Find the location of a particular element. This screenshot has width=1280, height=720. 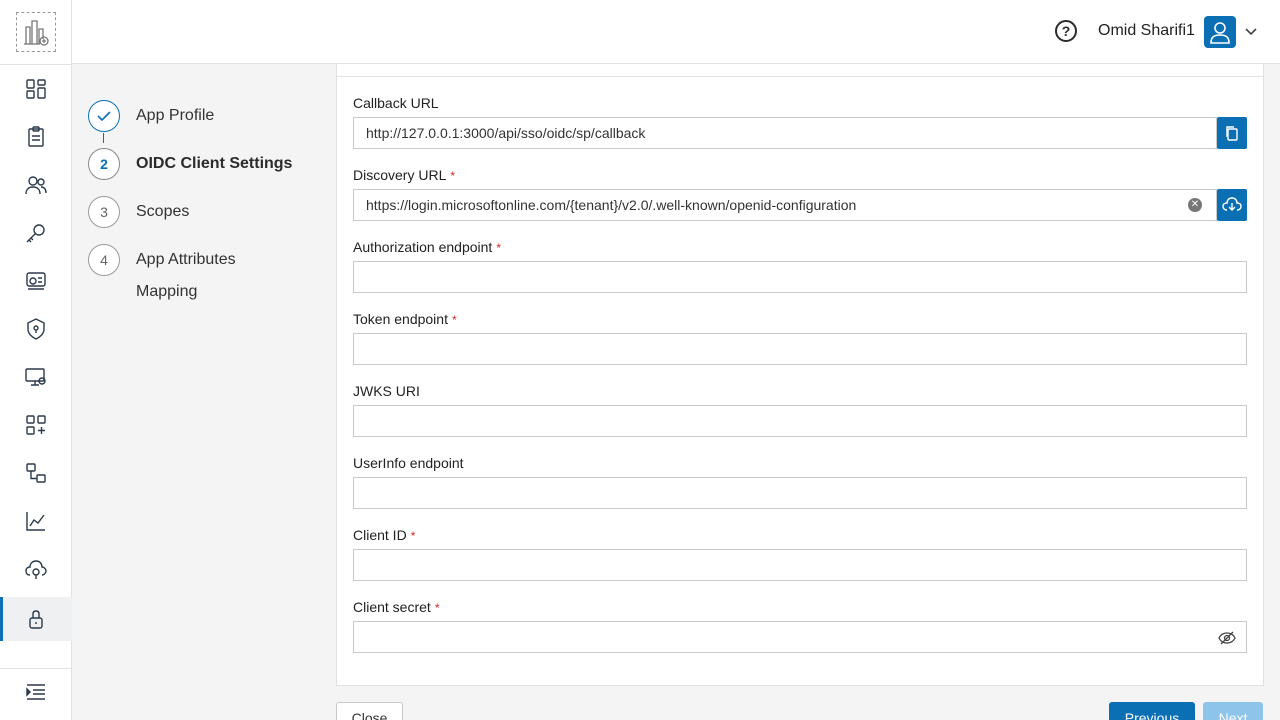

fetch-discovery-button is located at coordinates (1232, 205).